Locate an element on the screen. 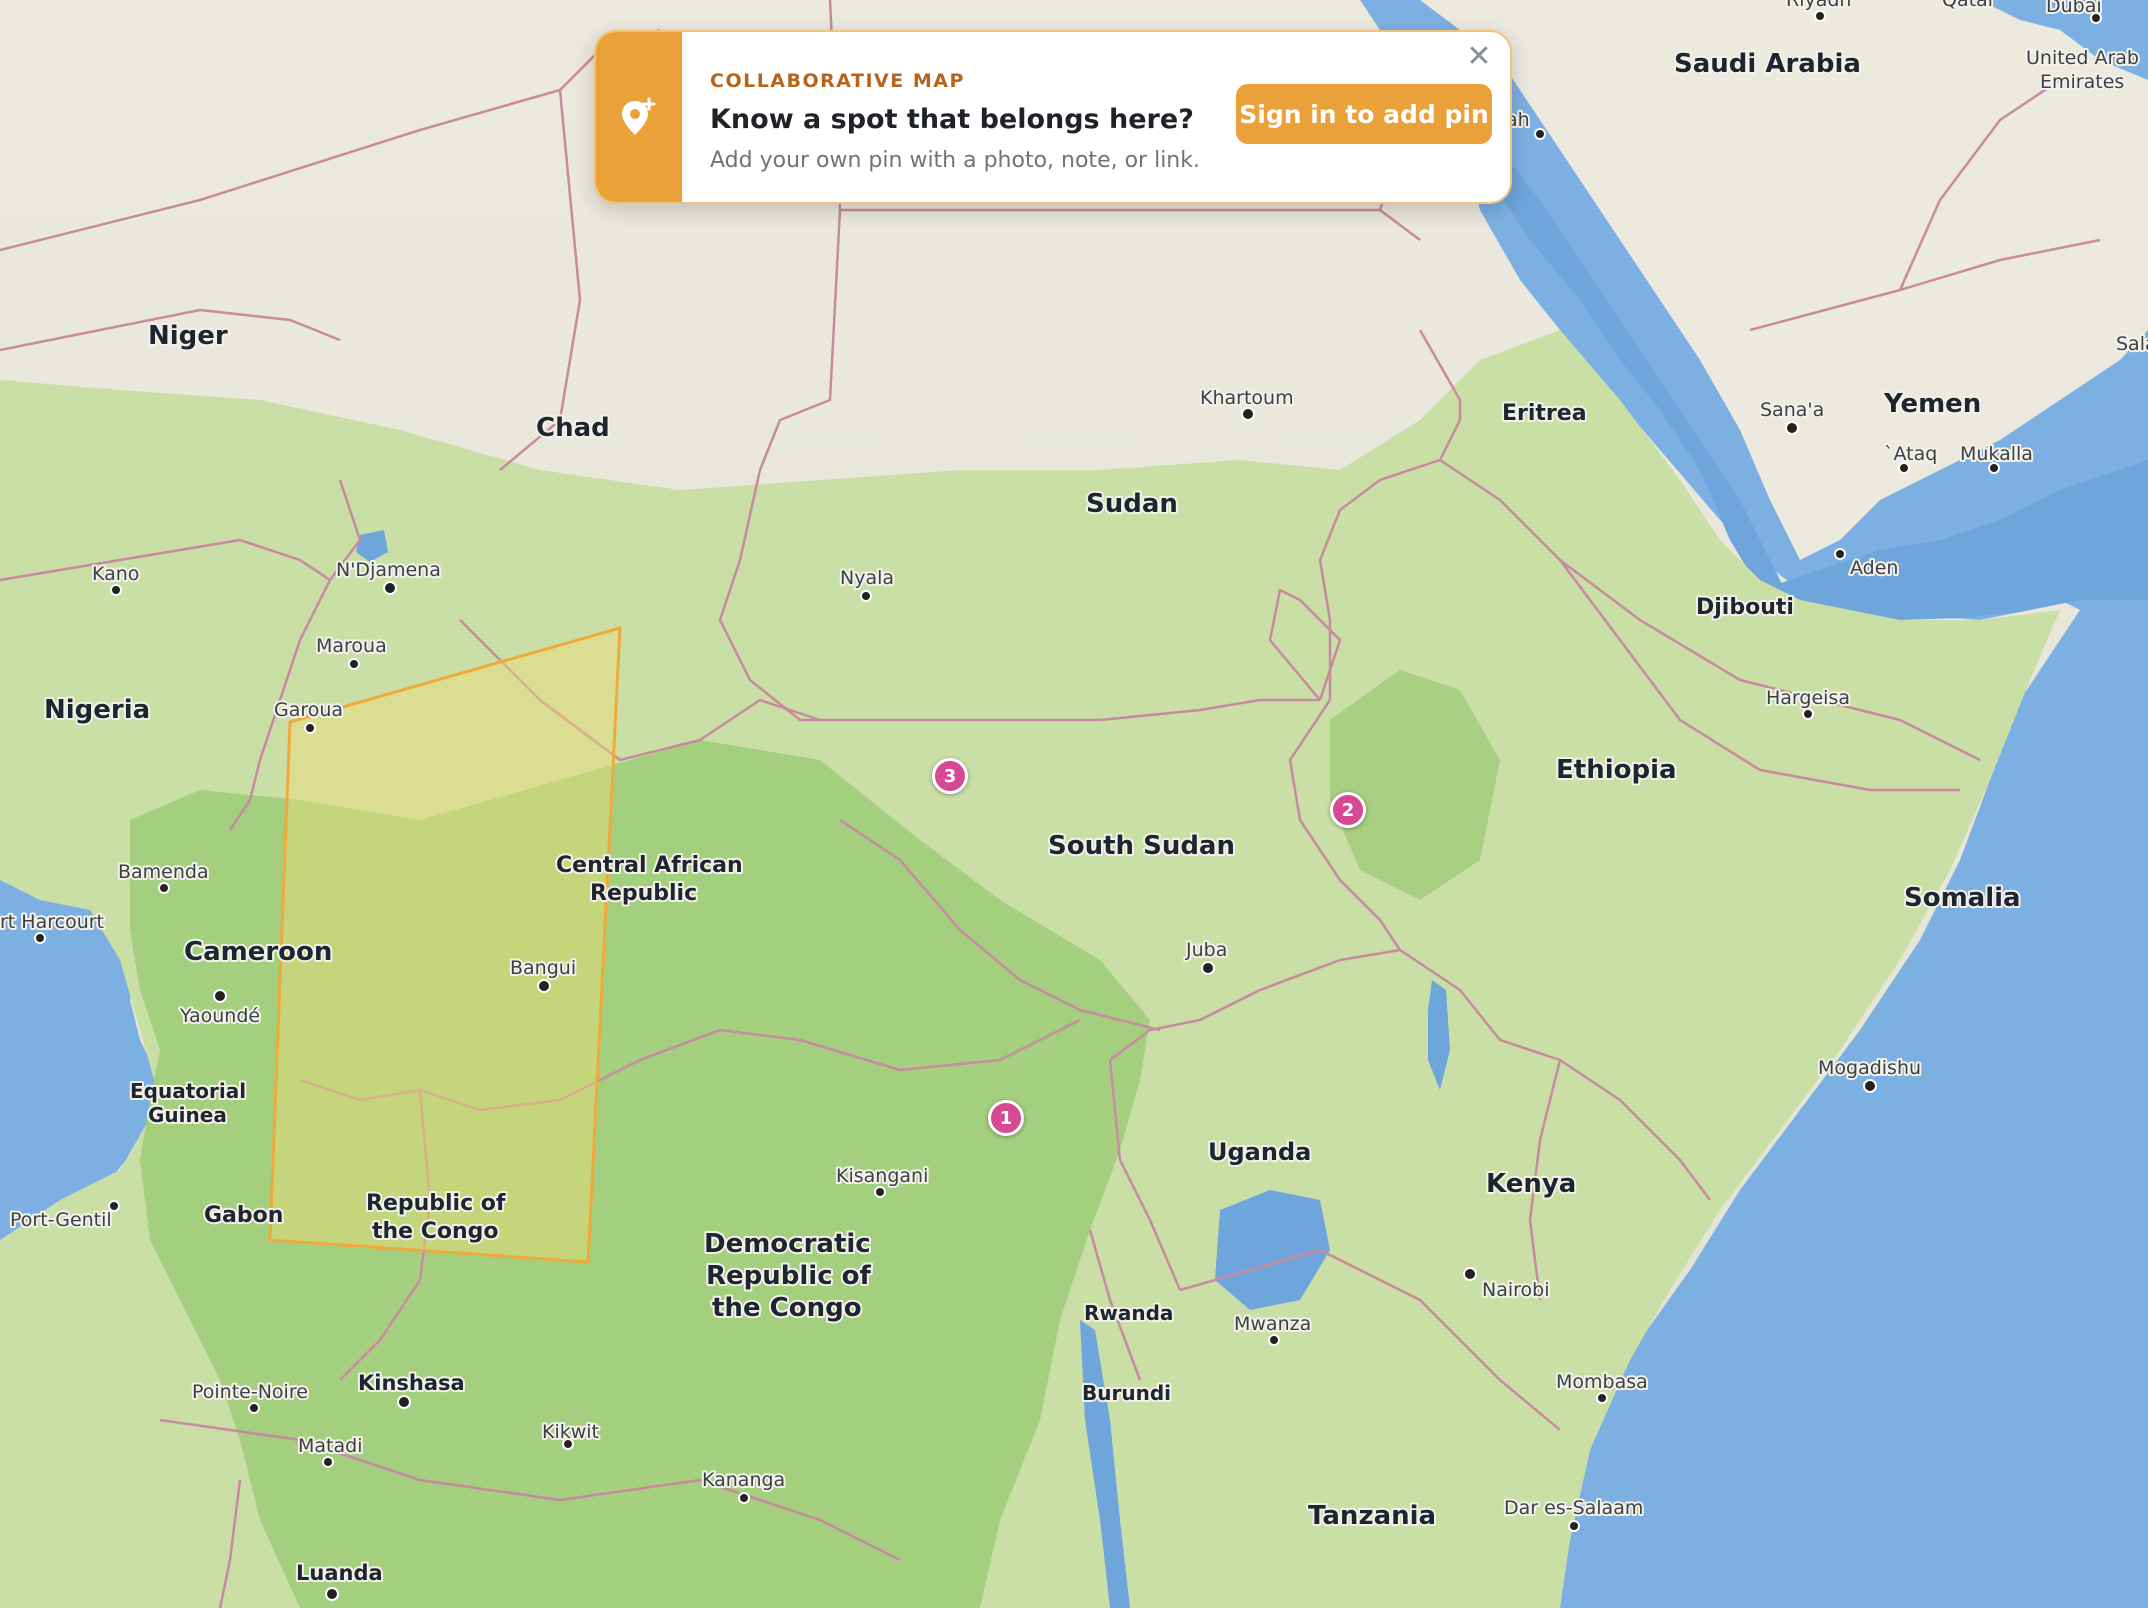 This screenshot has height=1608, width=2148. city-label-dubai: Dubai is located at coordinates (2074, 8).